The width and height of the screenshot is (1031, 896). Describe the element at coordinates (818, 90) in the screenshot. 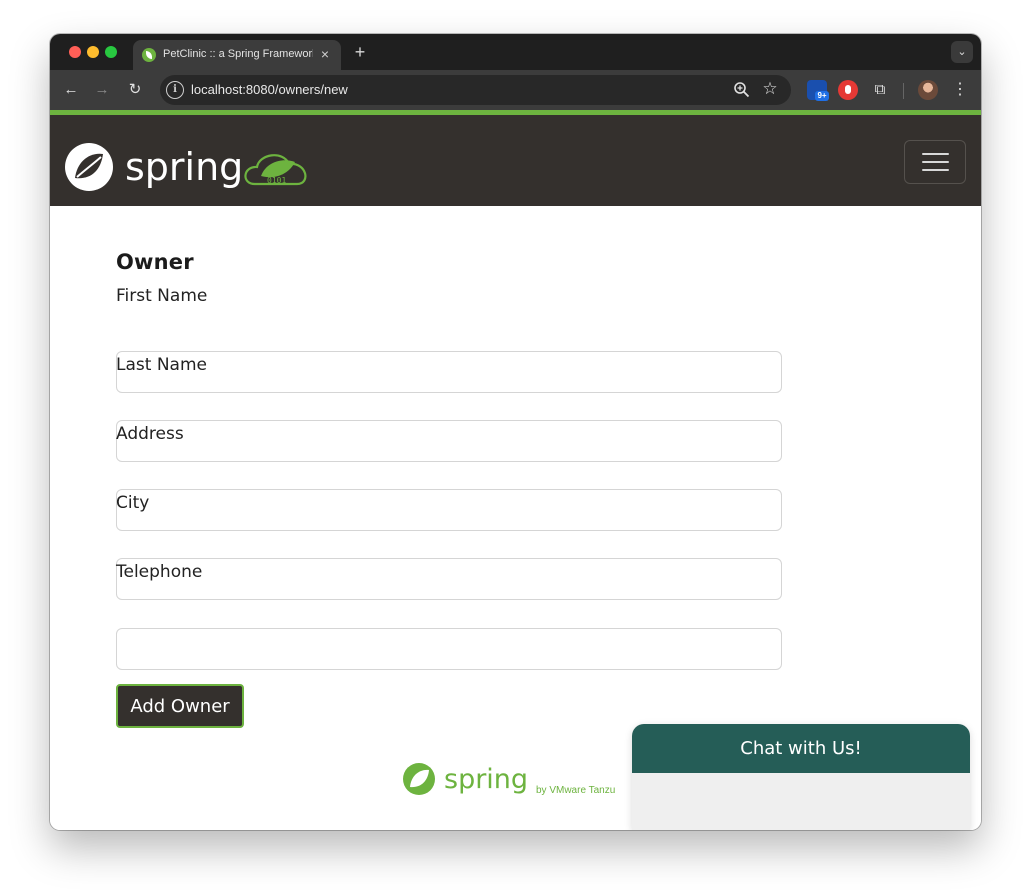

I see `extension-icon: 9+` at that location.